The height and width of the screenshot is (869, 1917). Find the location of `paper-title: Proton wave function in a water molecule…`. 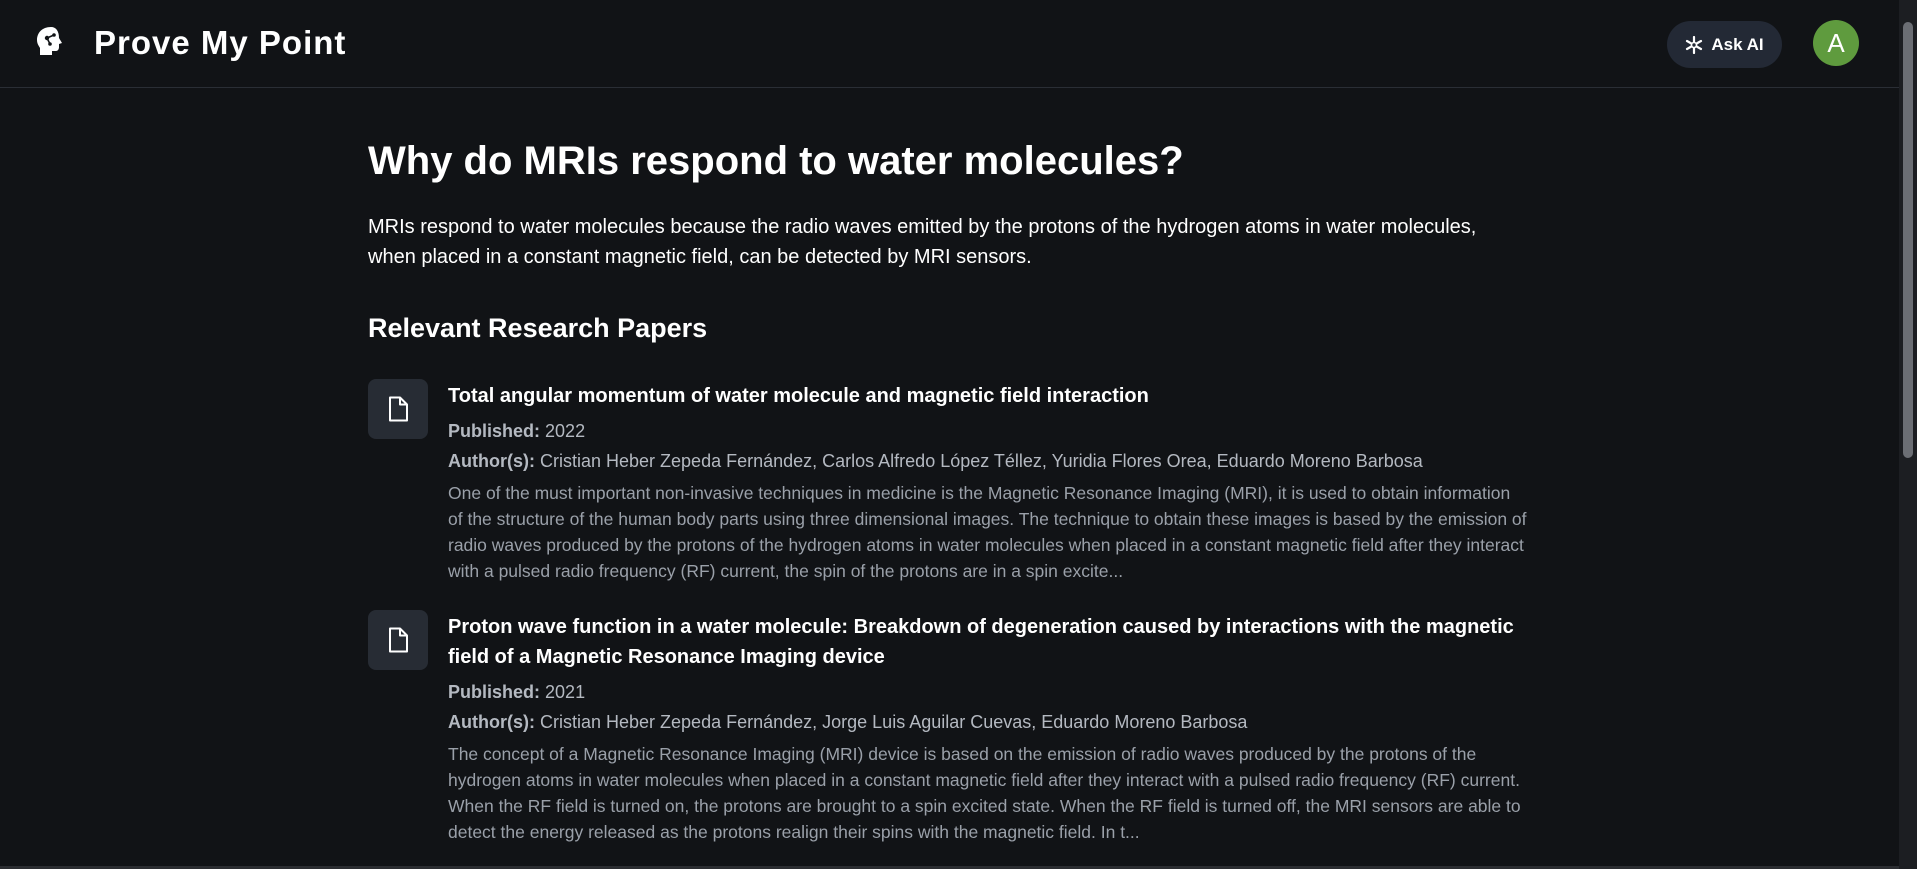

paper-title: Proton wave function in a water molecule… is located at coordinates (988, 641).